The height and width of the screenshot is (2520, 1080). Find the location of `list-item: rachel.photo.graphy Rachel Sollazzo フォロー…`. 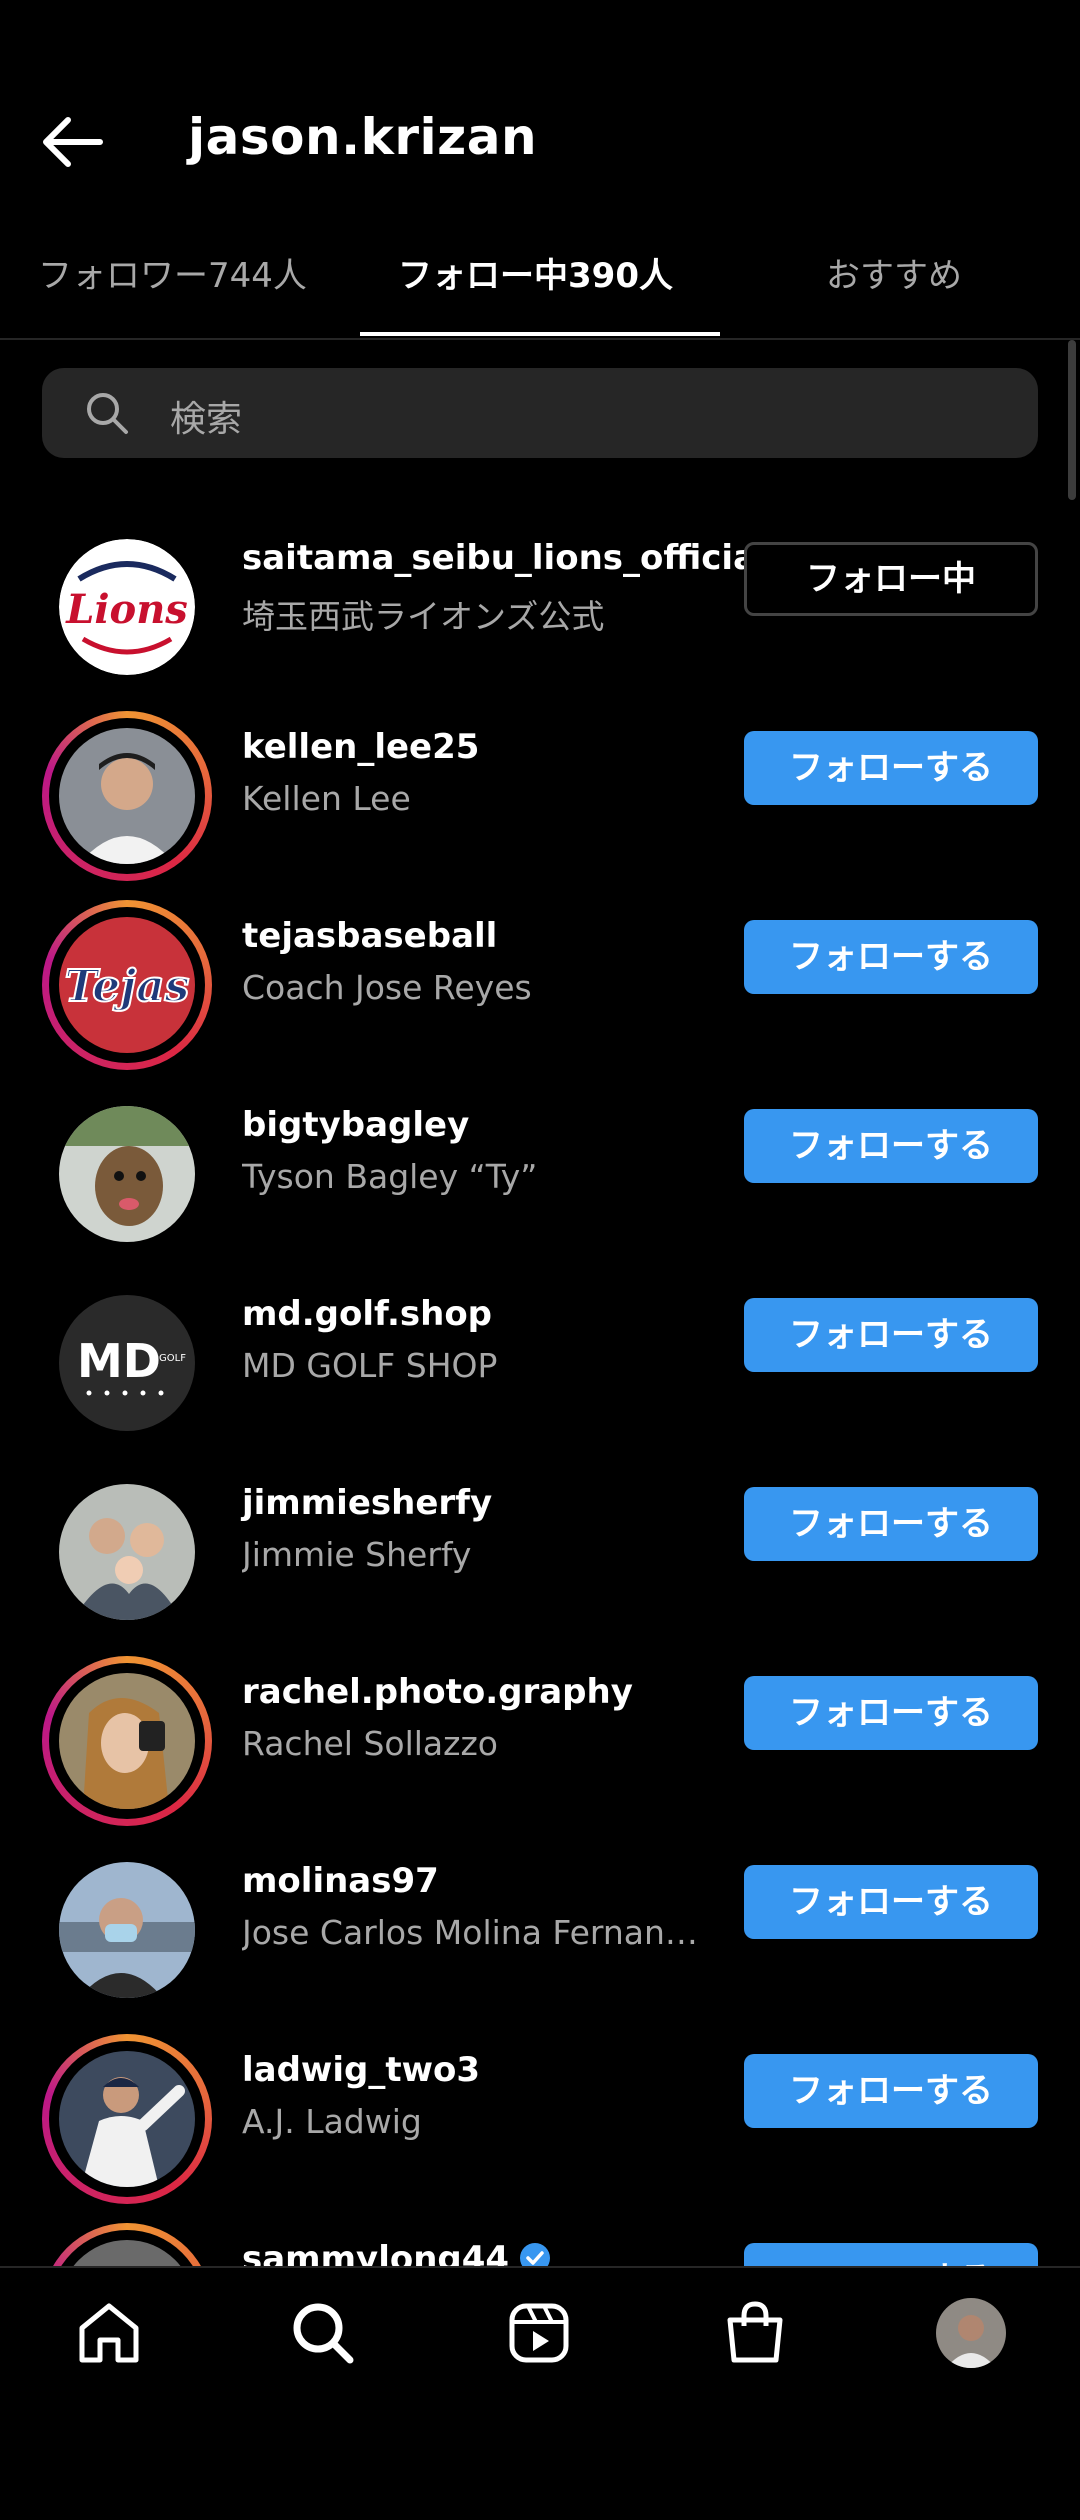

list-item: rachel.photo.graphy Rachel Sollazzo フォロー… is located at coordinates (540, 1730).